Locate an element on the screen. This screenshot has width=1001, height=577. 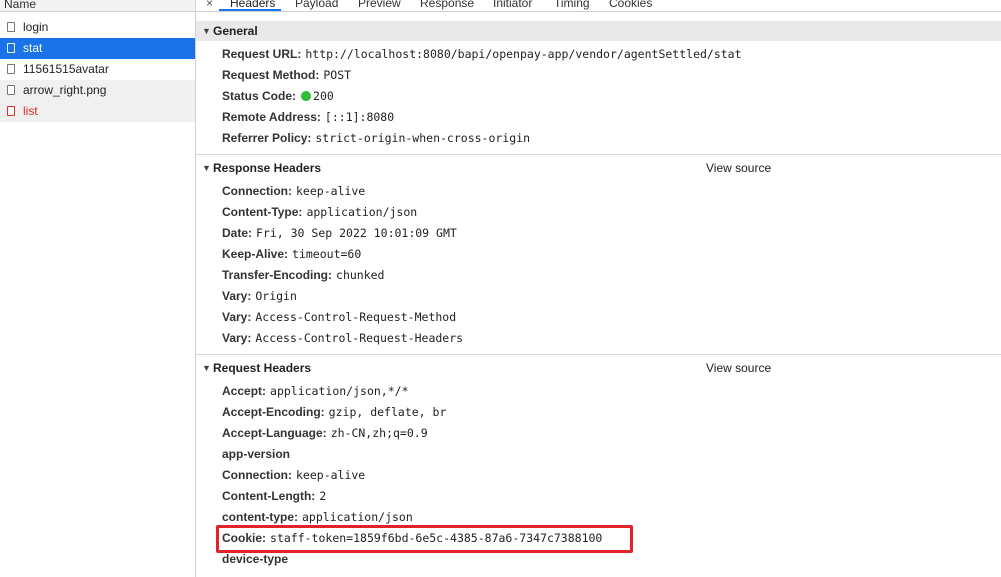
tab-timing: Timing is located at coordinates (572, 5).